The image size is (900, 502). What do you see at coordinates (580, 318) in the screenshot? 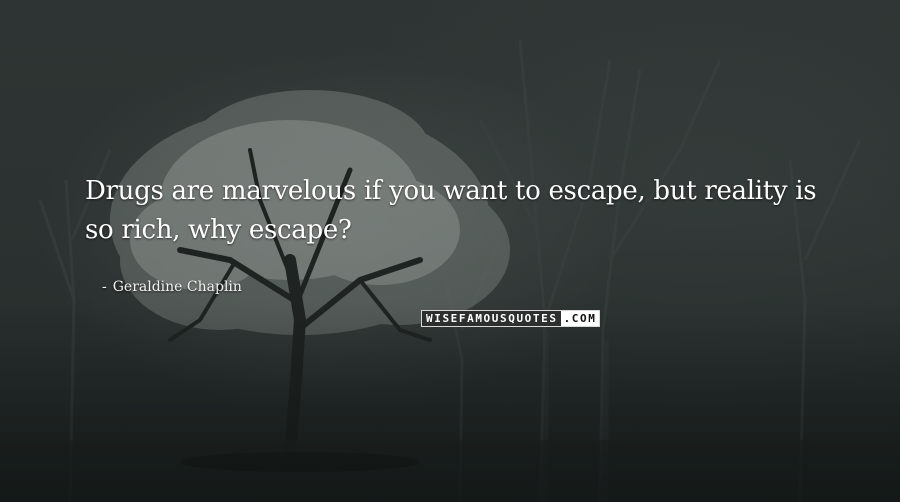
I see `watermark-tld-text: .COM` at bounding box center [580, 318].